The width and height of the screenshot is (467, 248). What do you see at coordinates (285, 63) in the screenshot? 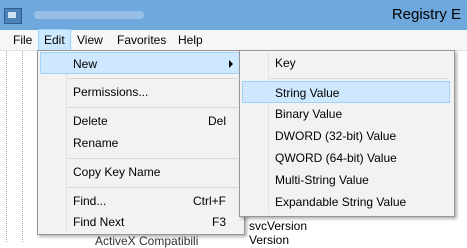
I see `new-key-label: Key` at bounding box center [285, 63].